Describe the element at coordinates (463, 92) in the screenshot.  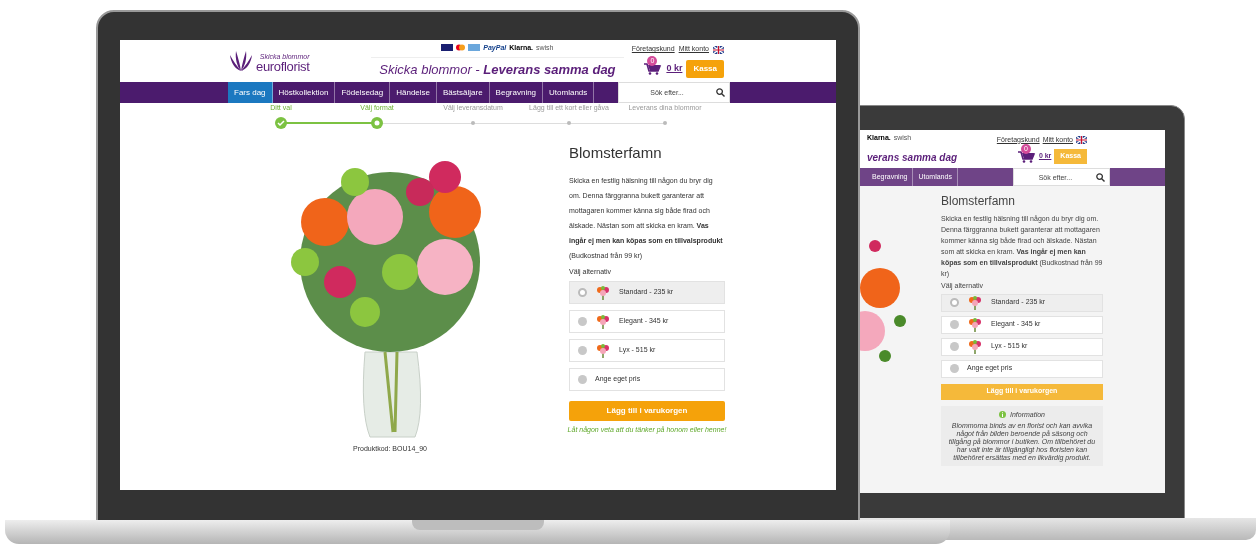
I see `nav-tab: Bästsäljare` at that location.